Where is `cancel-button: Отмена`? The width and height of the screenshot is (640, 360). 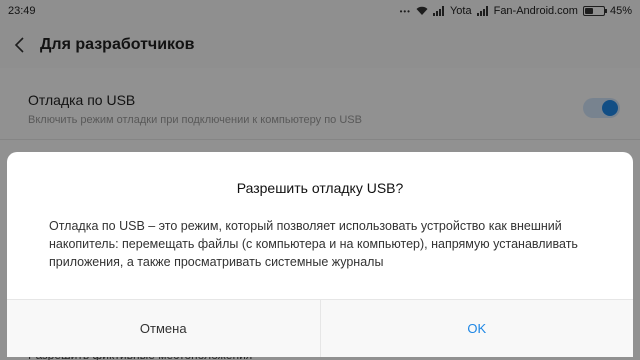 cancel-button: Отмена is located at coordinates (164, 328).